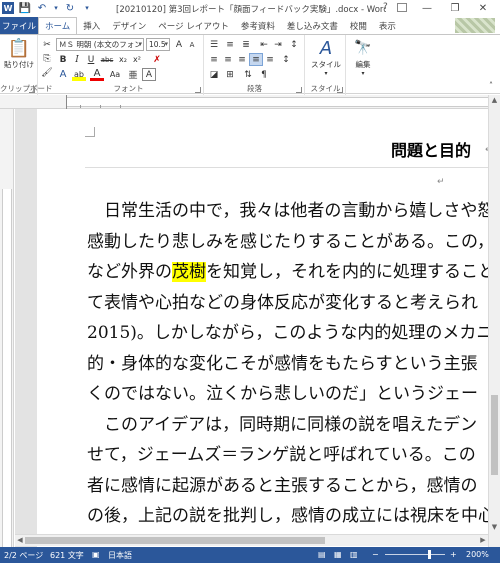 The height and width of the screenshot is (563, 500). I want to click on ribbon-display-options-icon, so click(402, 7).